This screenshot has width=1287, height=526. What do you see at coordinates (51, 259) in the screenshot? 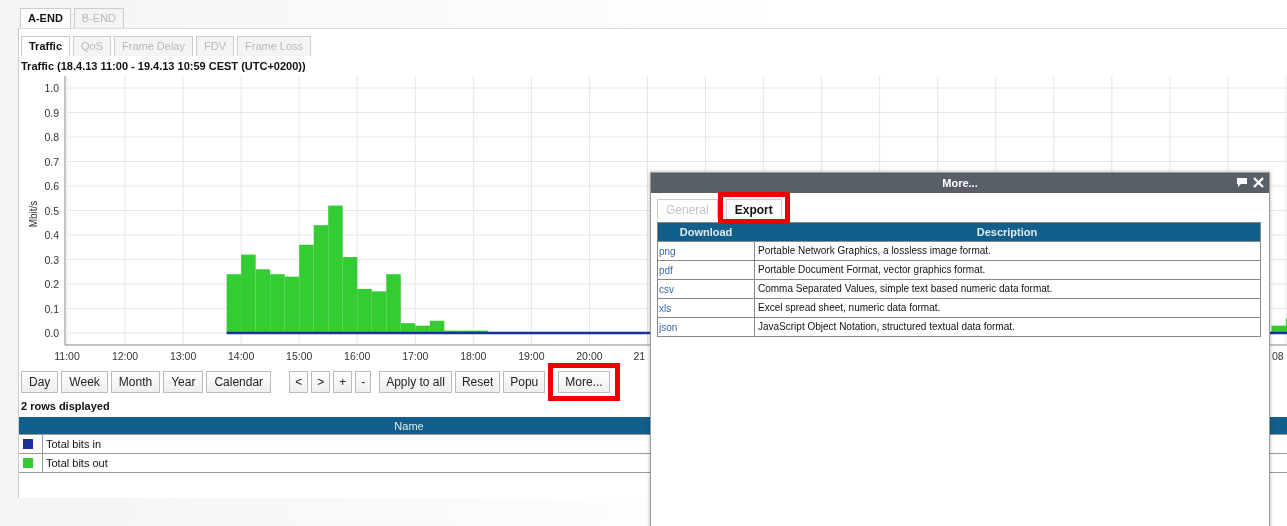
I see `y-tick-label: 0.3` at bounding box center [51, 259].